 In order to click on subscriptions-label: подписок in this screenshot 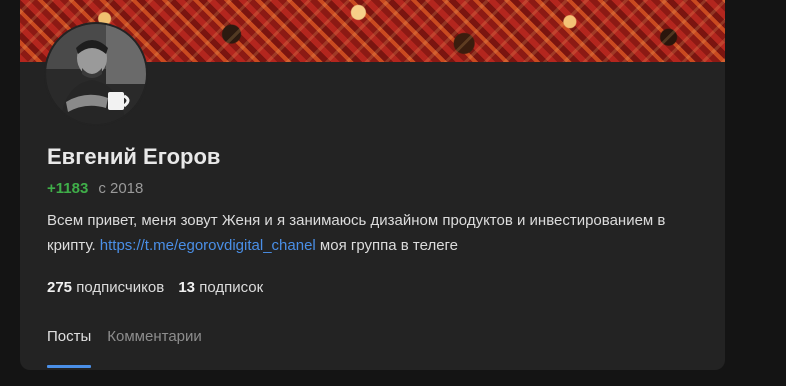, I will do `click(231, 287)`.